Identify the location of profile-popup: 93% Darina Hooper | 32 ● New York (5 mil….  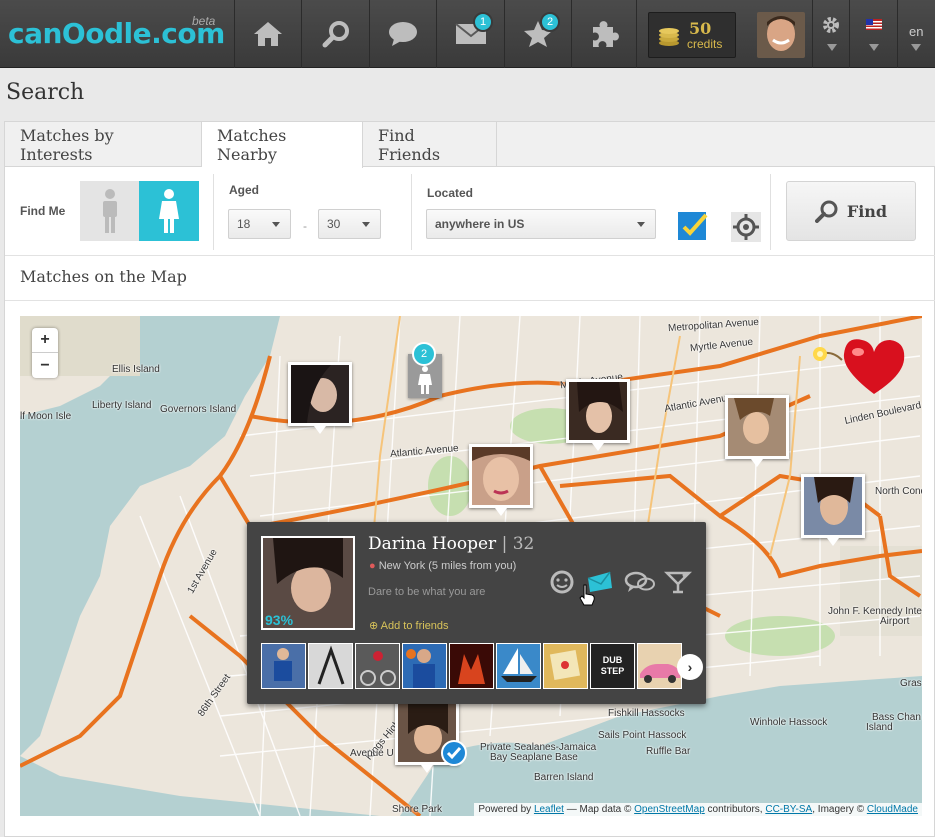
(476, 613).